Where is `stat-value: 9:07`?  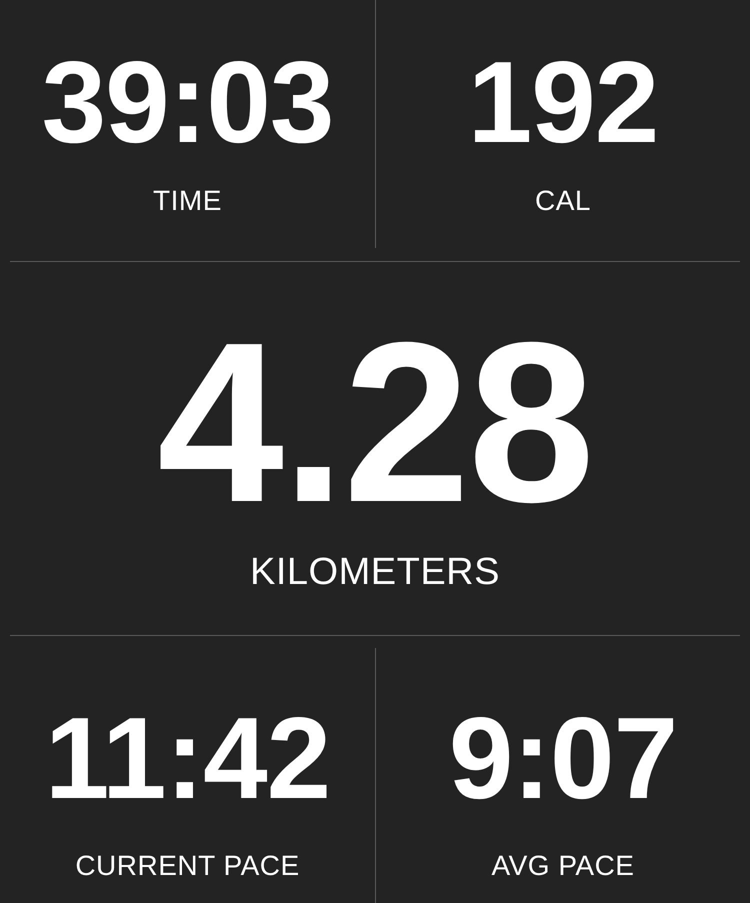 stat-value: 9:07 is located at coordinates (563, 758).